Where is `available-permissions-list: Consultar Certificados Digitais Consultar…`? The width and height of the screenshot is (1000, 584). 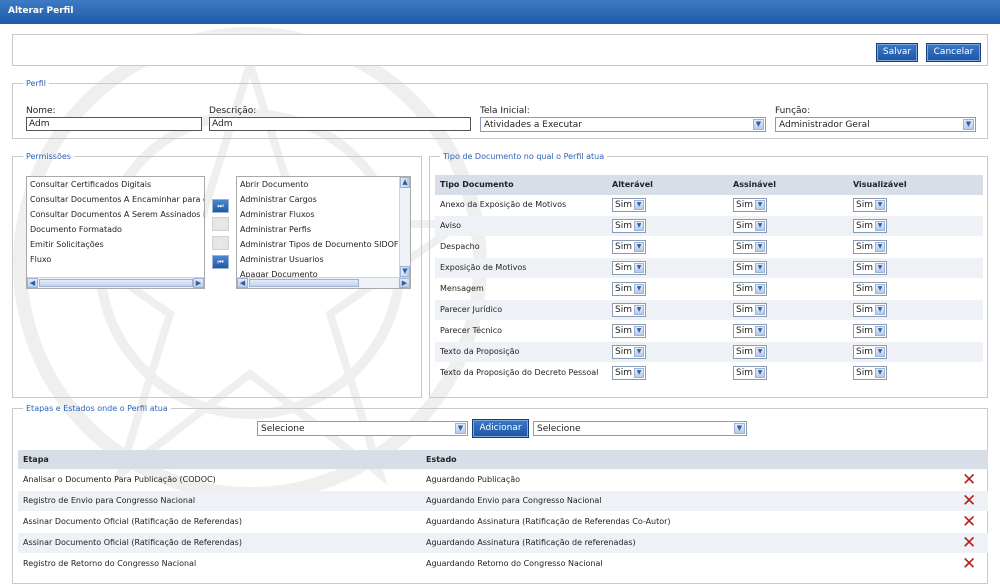 available-permissions-list: Consultar Certificados Digitais Consultar… is located at coordinates (115, 232).